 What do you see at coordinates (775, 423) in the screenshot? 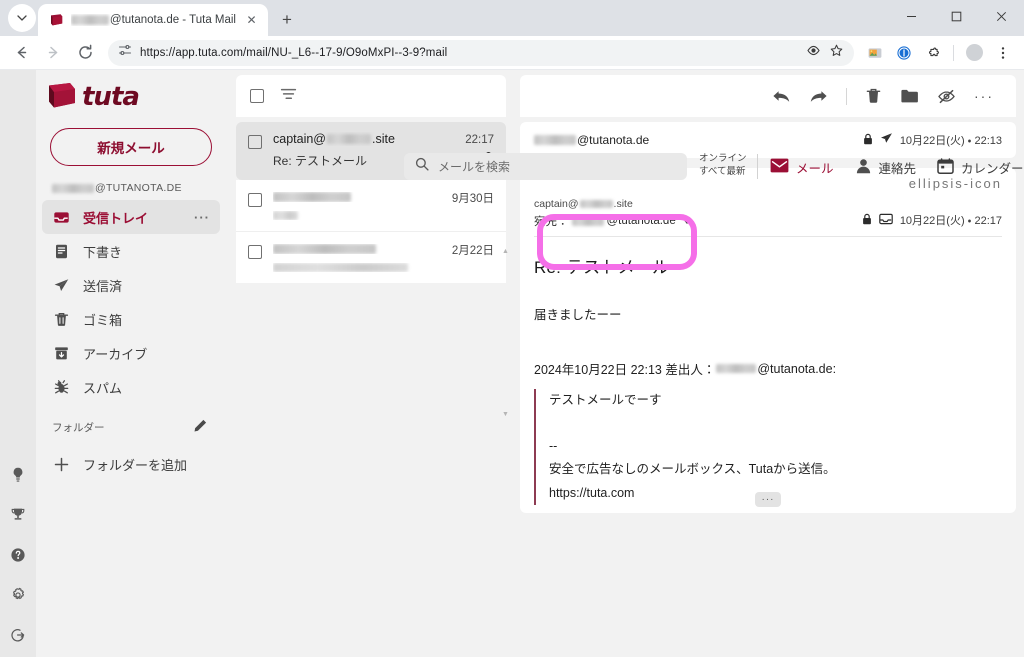
I see `quote-line` at bounding box center [775, 423].